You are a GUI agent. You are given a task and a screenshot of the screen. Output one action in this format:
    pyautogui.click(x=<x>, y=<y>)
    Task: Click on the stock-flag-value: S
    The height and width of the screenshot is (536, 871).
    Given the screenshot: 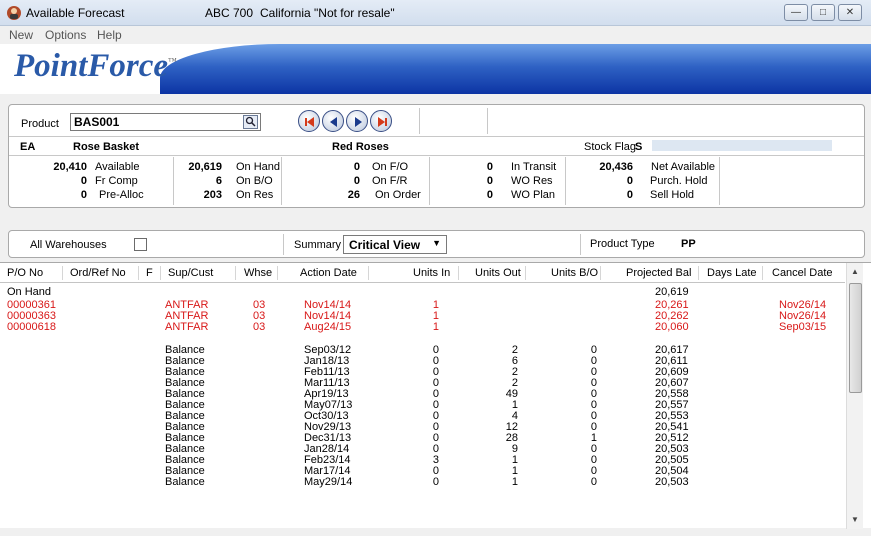 What is the action you would take?
    pyautogui.click(x=639, y=147)
    